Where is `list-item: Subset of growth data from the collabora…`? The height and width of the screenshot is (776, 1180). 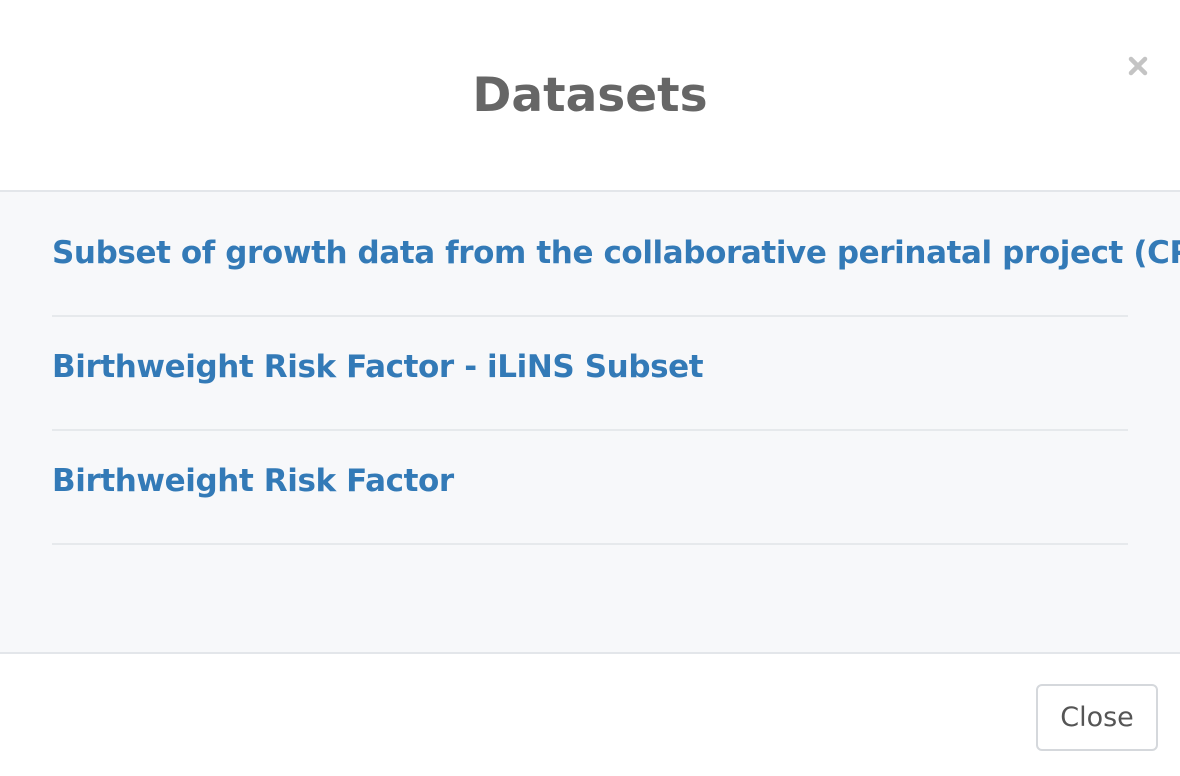
list-item: Subset of growth data from the collabora… is located at coordinates (616, 260).